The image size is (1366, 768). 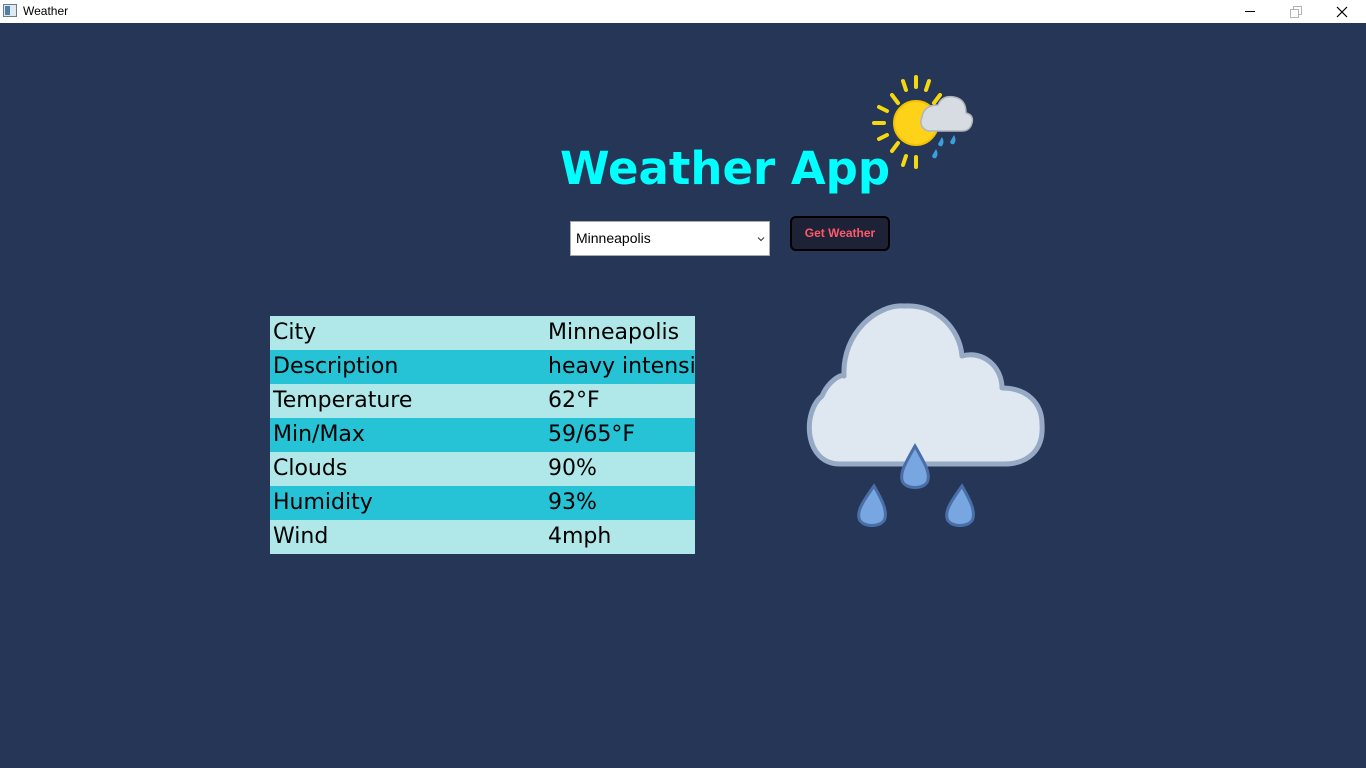 I want to click on row-value: 93%, so click(x=572, y=502).